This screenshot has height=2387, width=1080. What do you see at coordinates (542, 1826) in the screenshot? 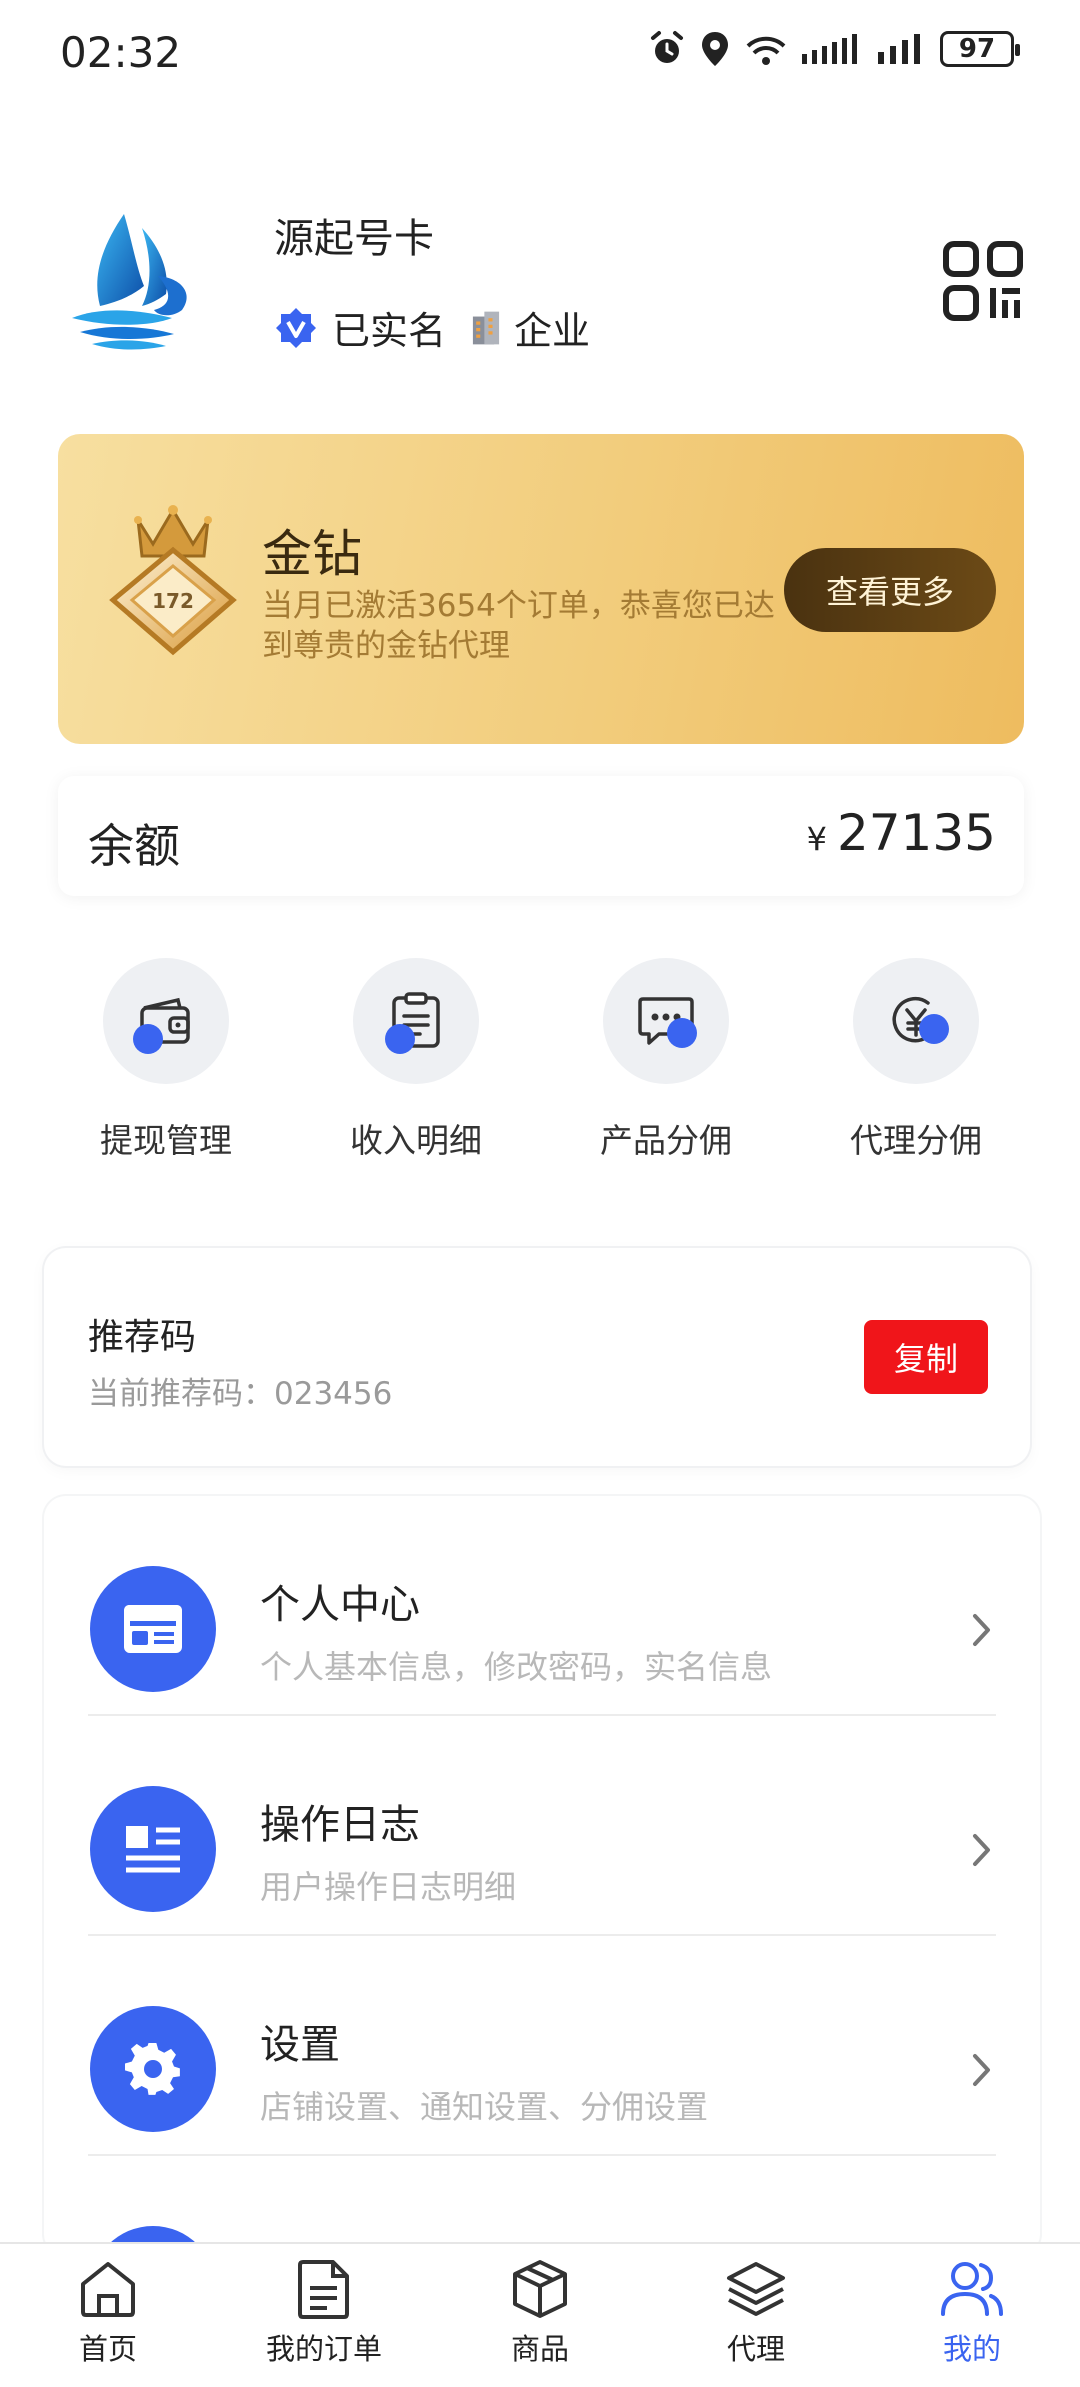
I see `menu-item-operation-log: 操作日志 用户操作日志明细` at bounding box center [542, 1826].